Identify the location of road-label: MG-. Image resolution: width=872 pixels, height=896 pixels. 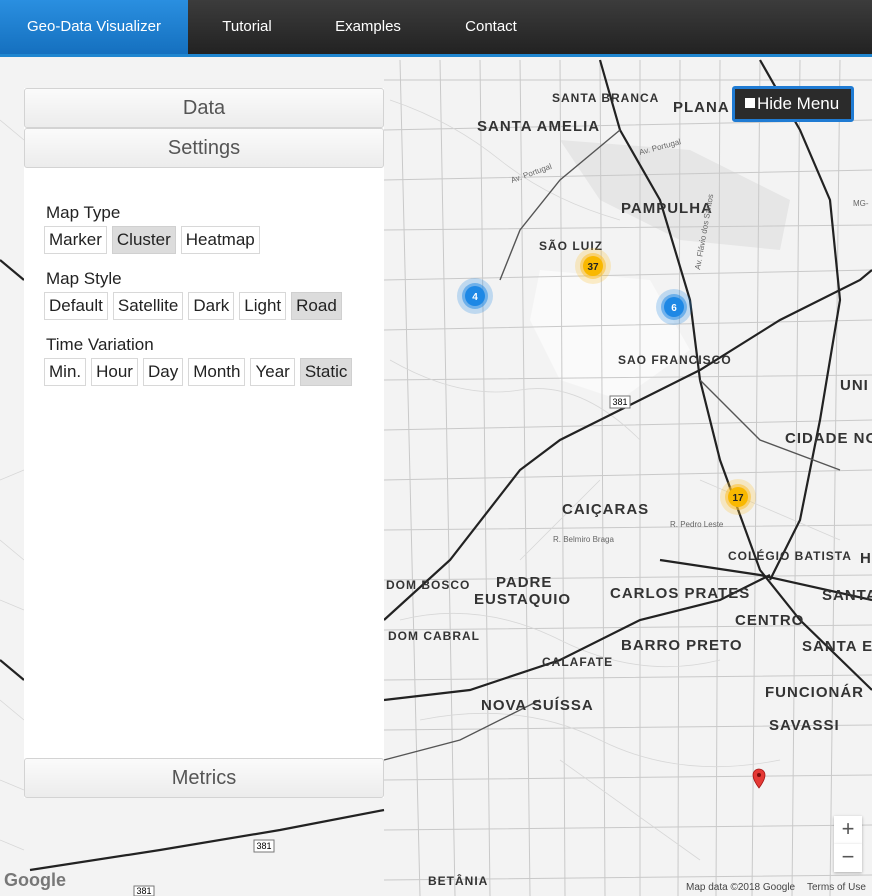
(861, 203).